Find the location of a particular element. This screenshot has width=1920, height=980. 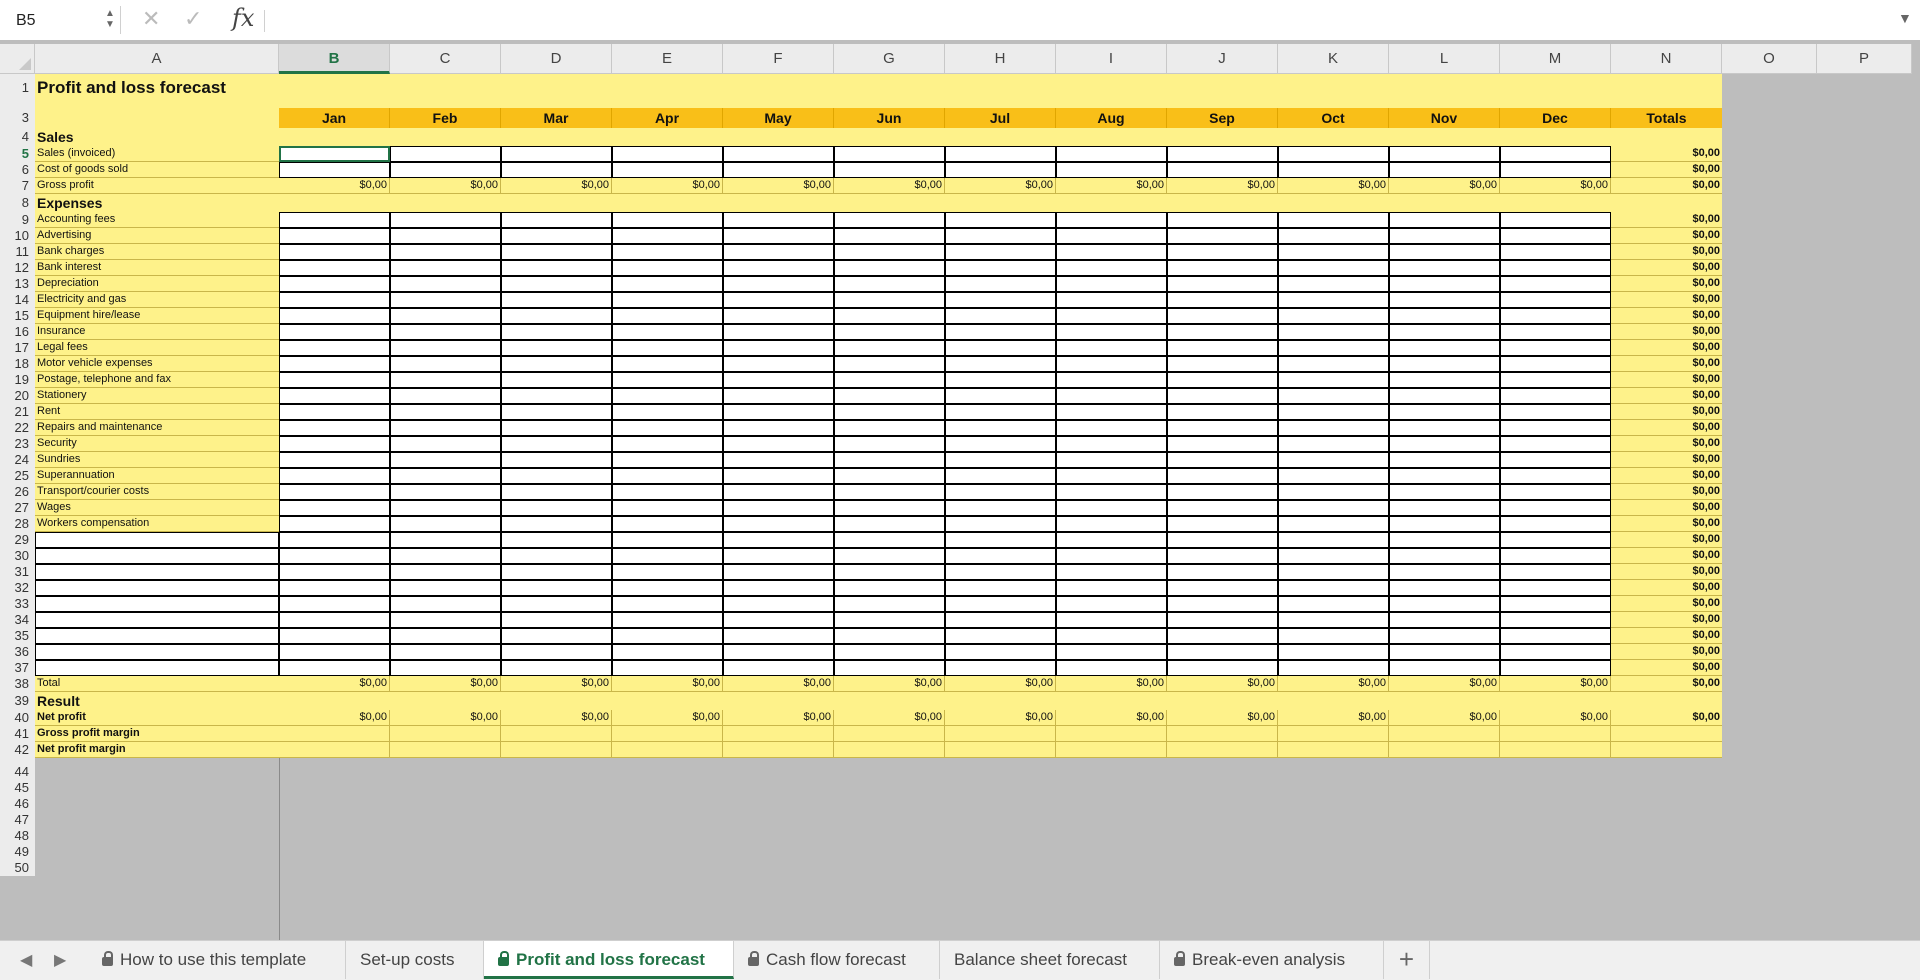

month-cell-r14-feb is located at coordinates (445, 300).